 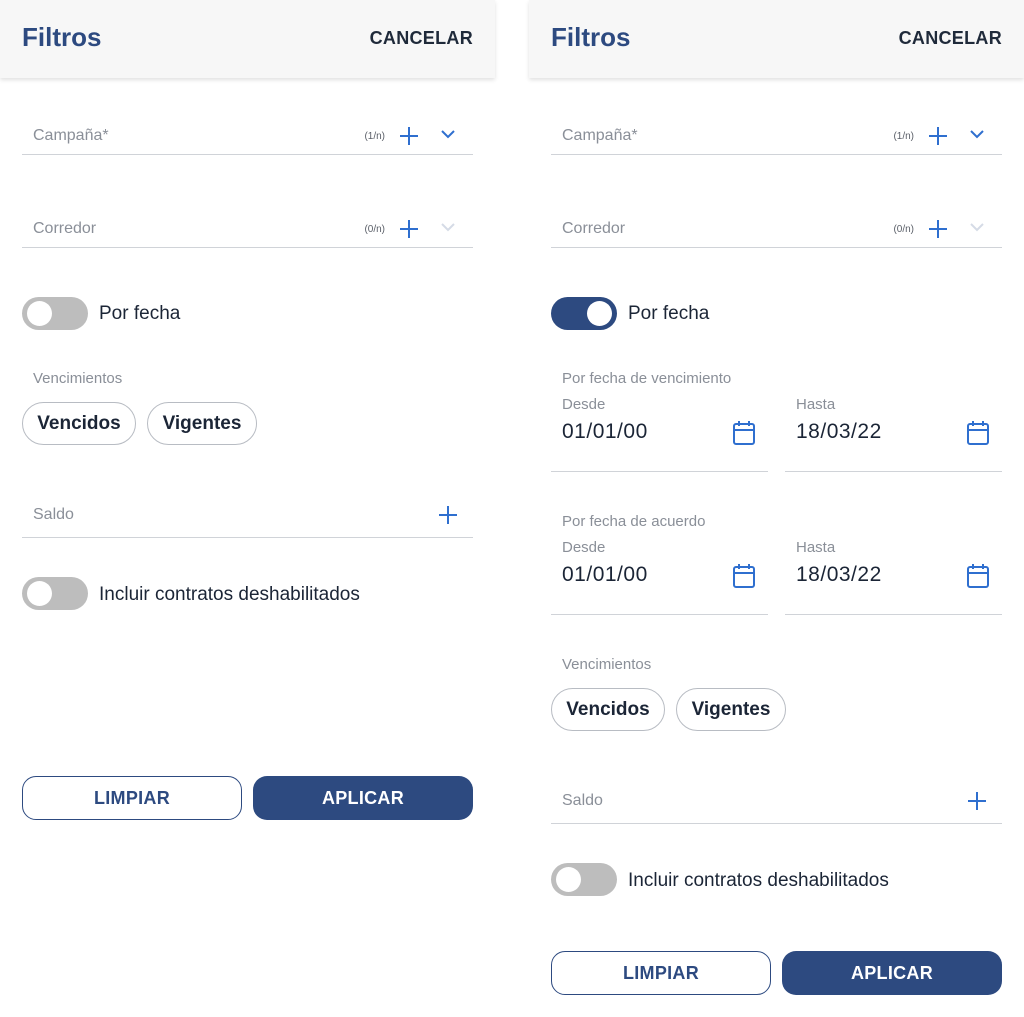 I want to click on vencimiento-desde-field: Desde 01/01/00, so click(x=659, y=434).